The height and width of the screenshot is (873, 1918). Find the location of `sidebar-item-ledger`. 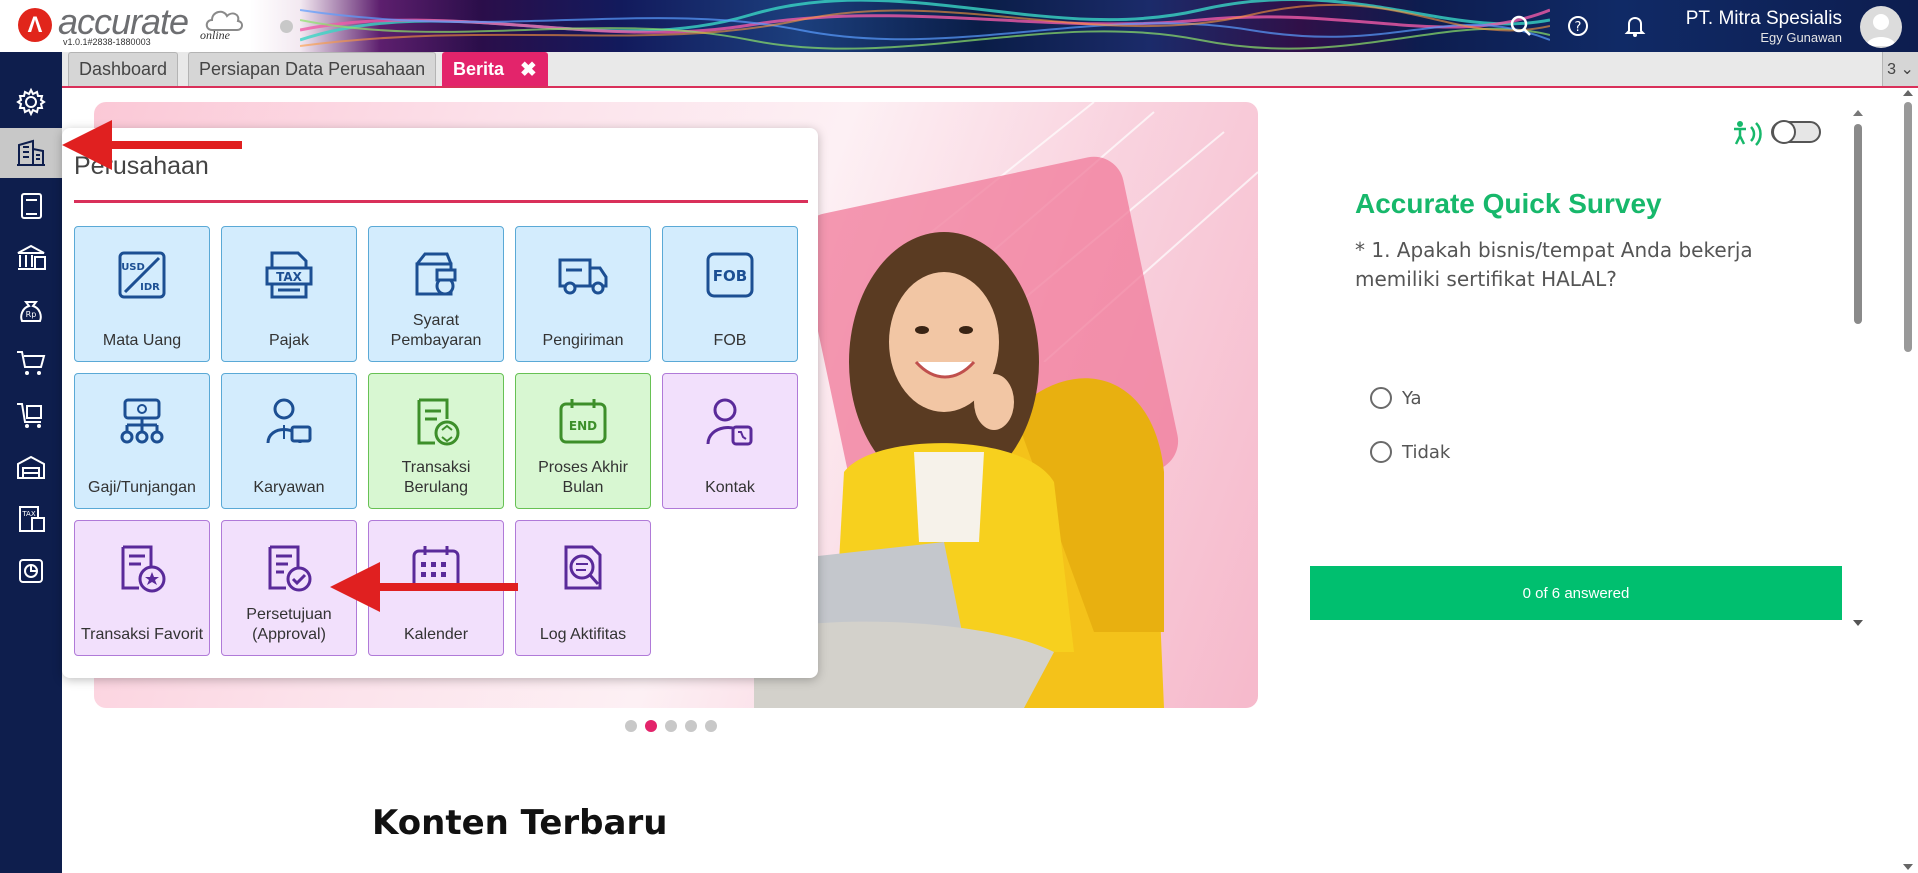

sidebar-item-ledger is located at coordinates (31, 206).